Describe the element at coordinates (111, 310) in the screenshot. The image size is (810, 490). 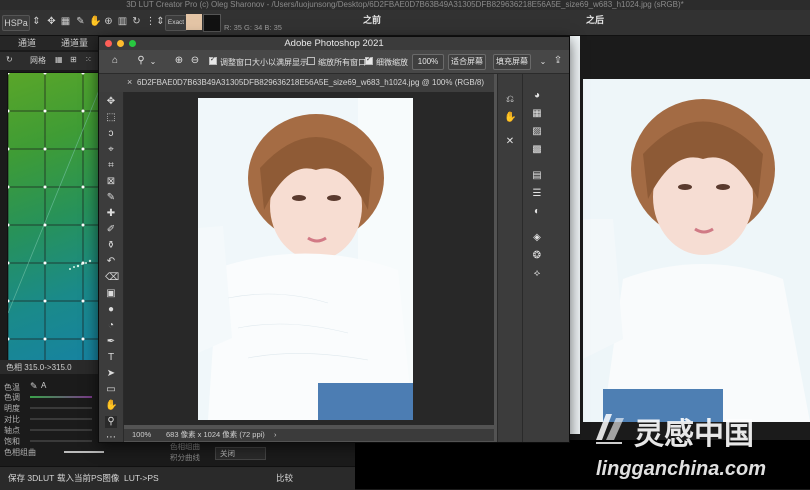
I see `blur-tool-icon: ●` at that location.